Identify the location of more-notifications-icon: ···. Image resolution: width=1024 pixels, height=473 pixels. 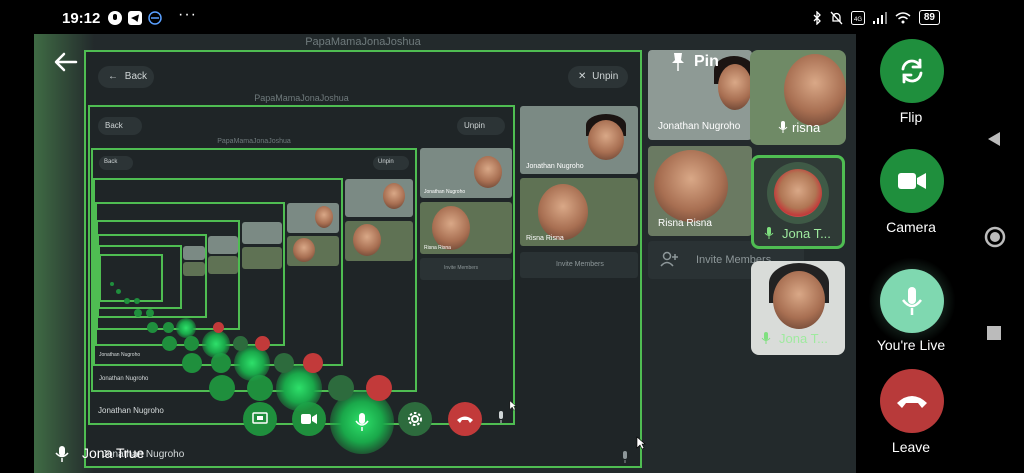
(187, 14).